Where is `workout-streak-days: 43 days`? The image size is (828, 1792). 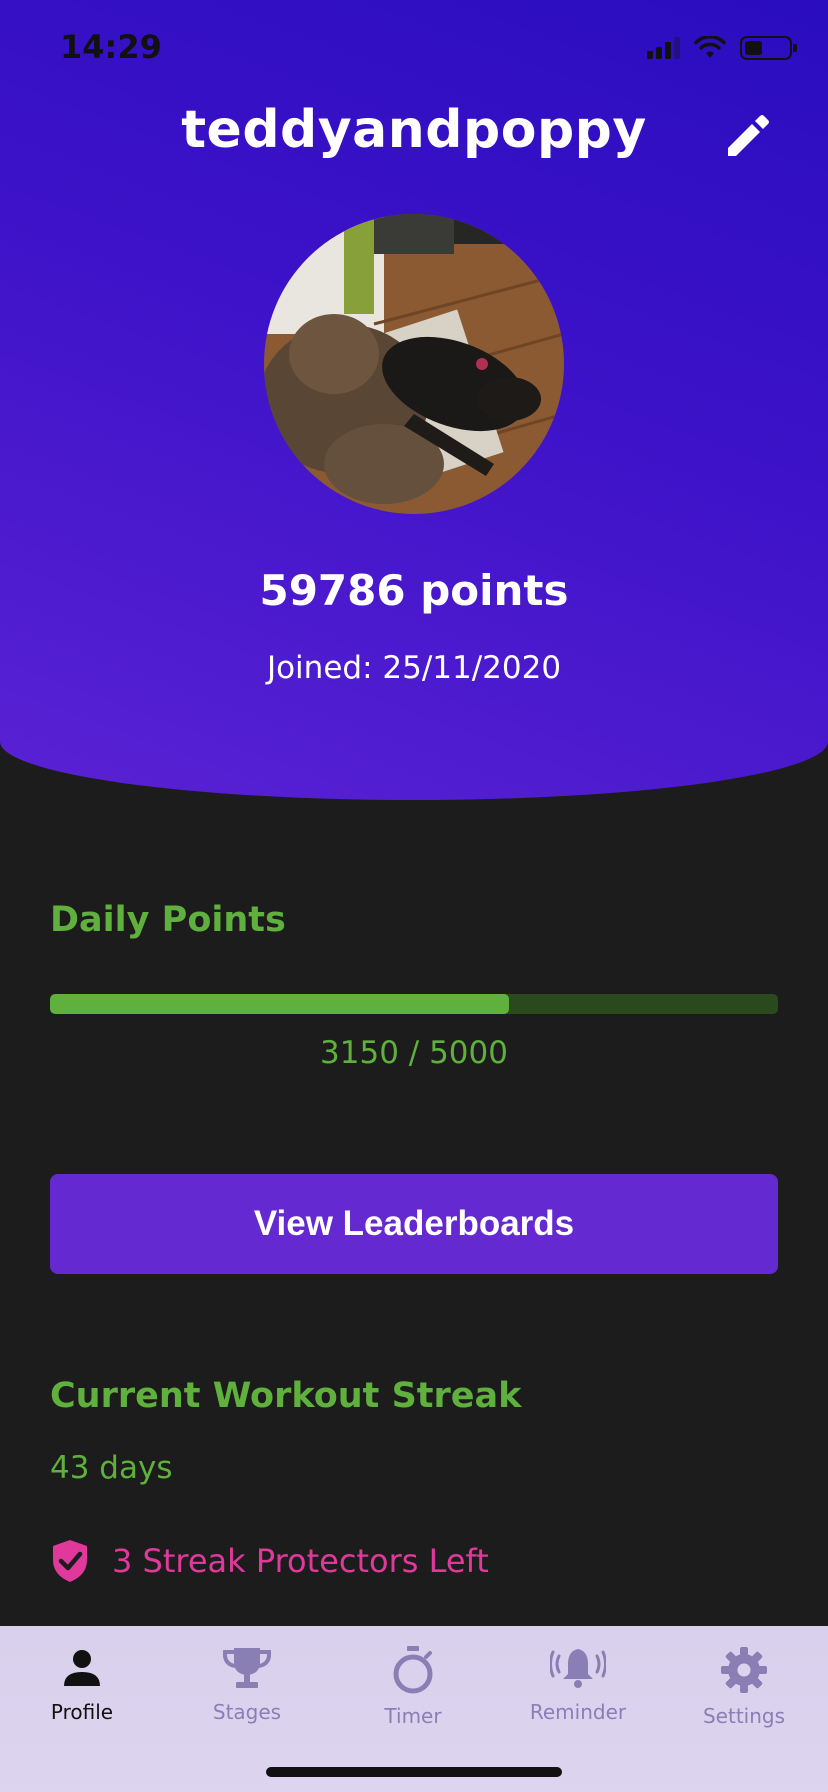
workout-streak-days: 43 days is located at coordinates (111, 1468).